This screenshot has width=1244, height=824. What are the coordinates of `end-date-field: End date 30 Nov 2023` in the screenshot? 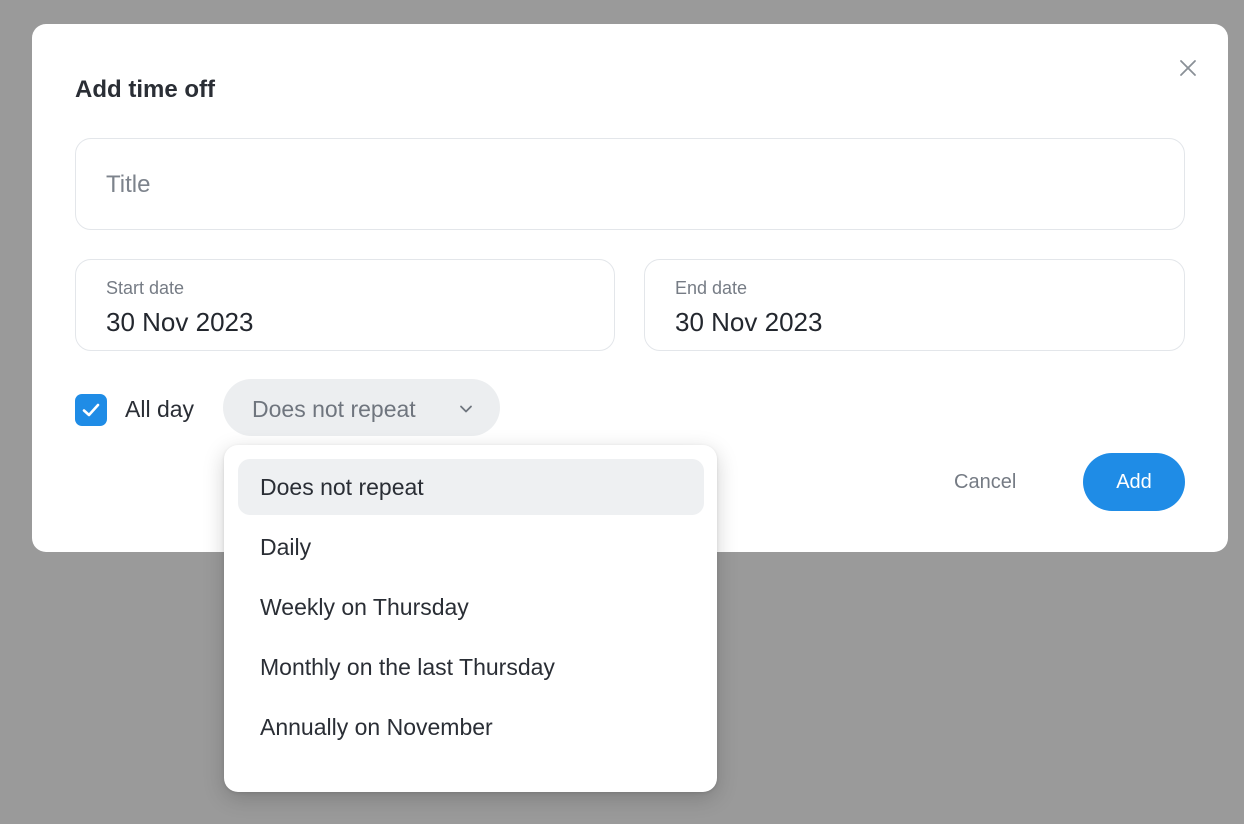 It's located at (914, 305).